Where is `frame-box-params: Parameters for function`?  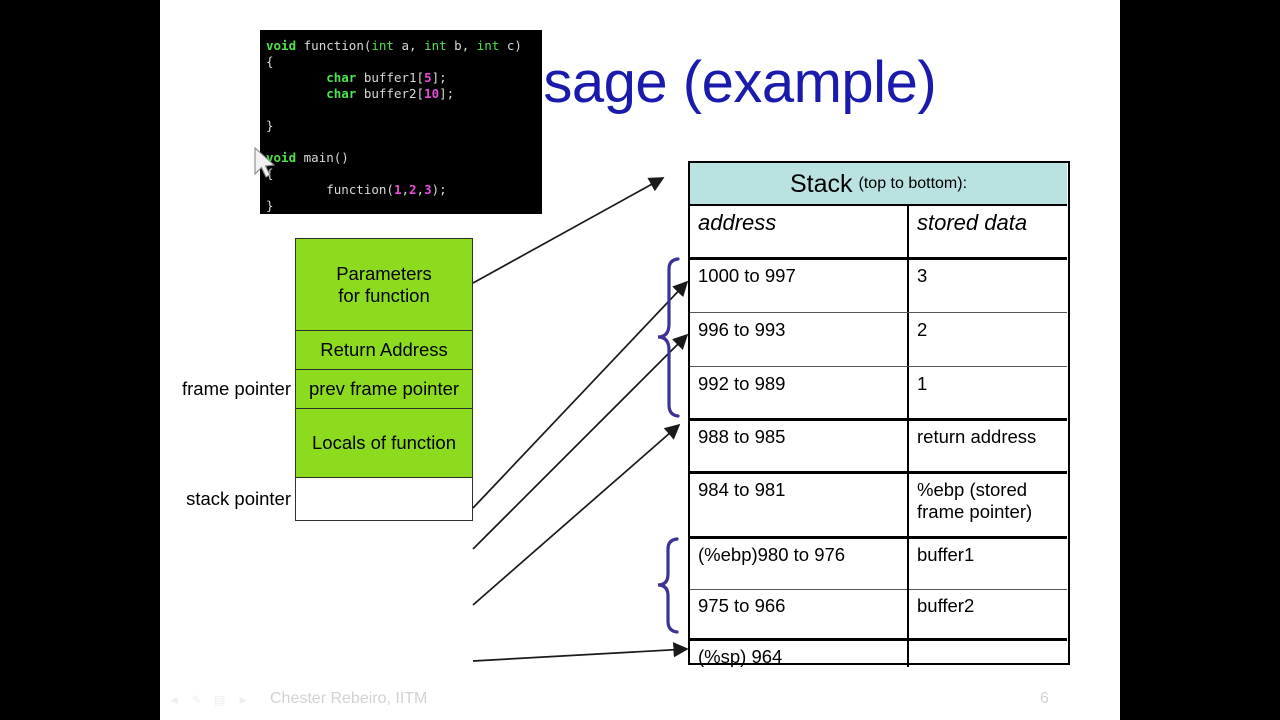 frame-box-params: Parameters for function is located at coordinates (384, 284).